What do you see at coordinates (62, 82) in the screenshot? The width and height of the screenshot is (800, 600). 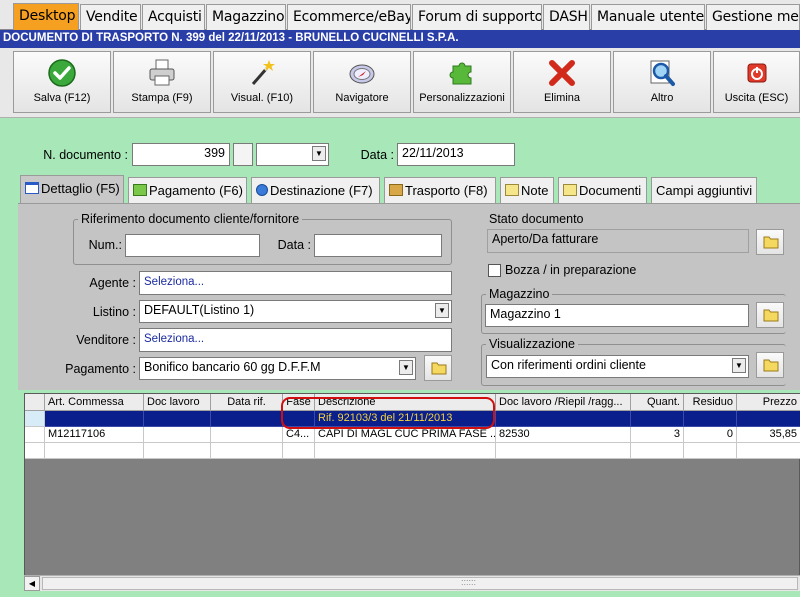 I see `salva-button: Salva (F12)` at bounding box center [62, 82].